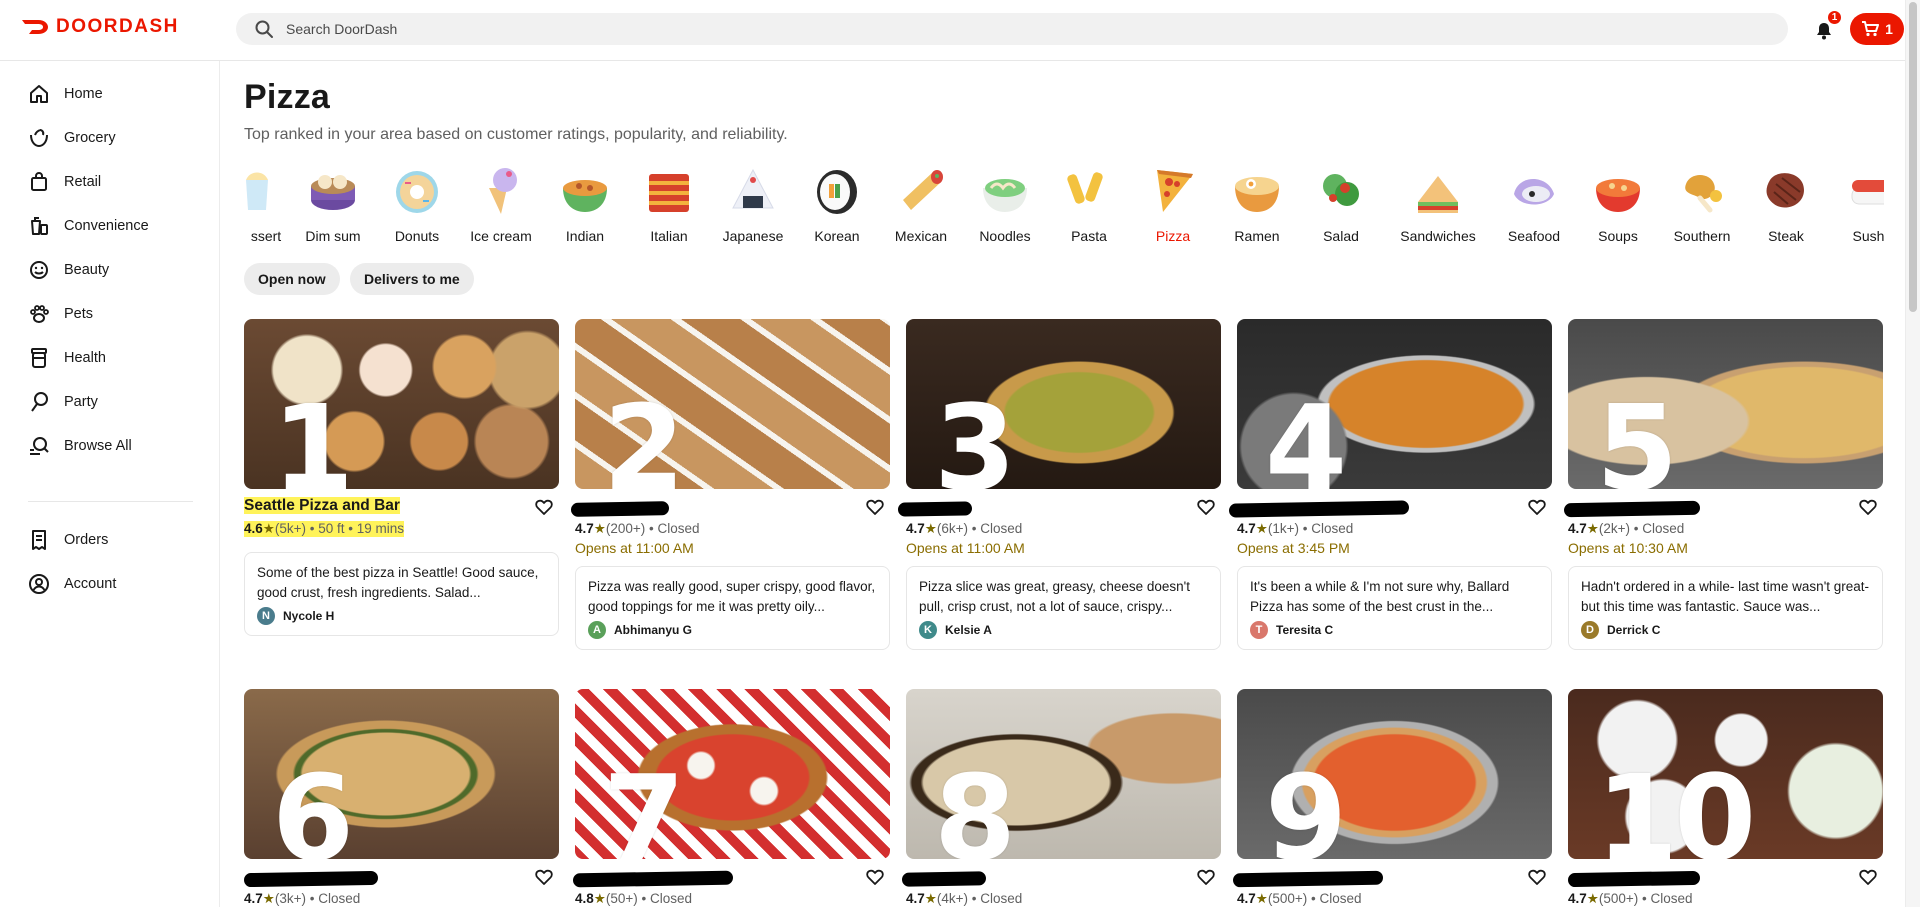 The width and height of the screenshot is (1920, 907). Describe the element at coordinates (83, 94) in the screenshot. I see `sidebar-item-label: Home` at that location.